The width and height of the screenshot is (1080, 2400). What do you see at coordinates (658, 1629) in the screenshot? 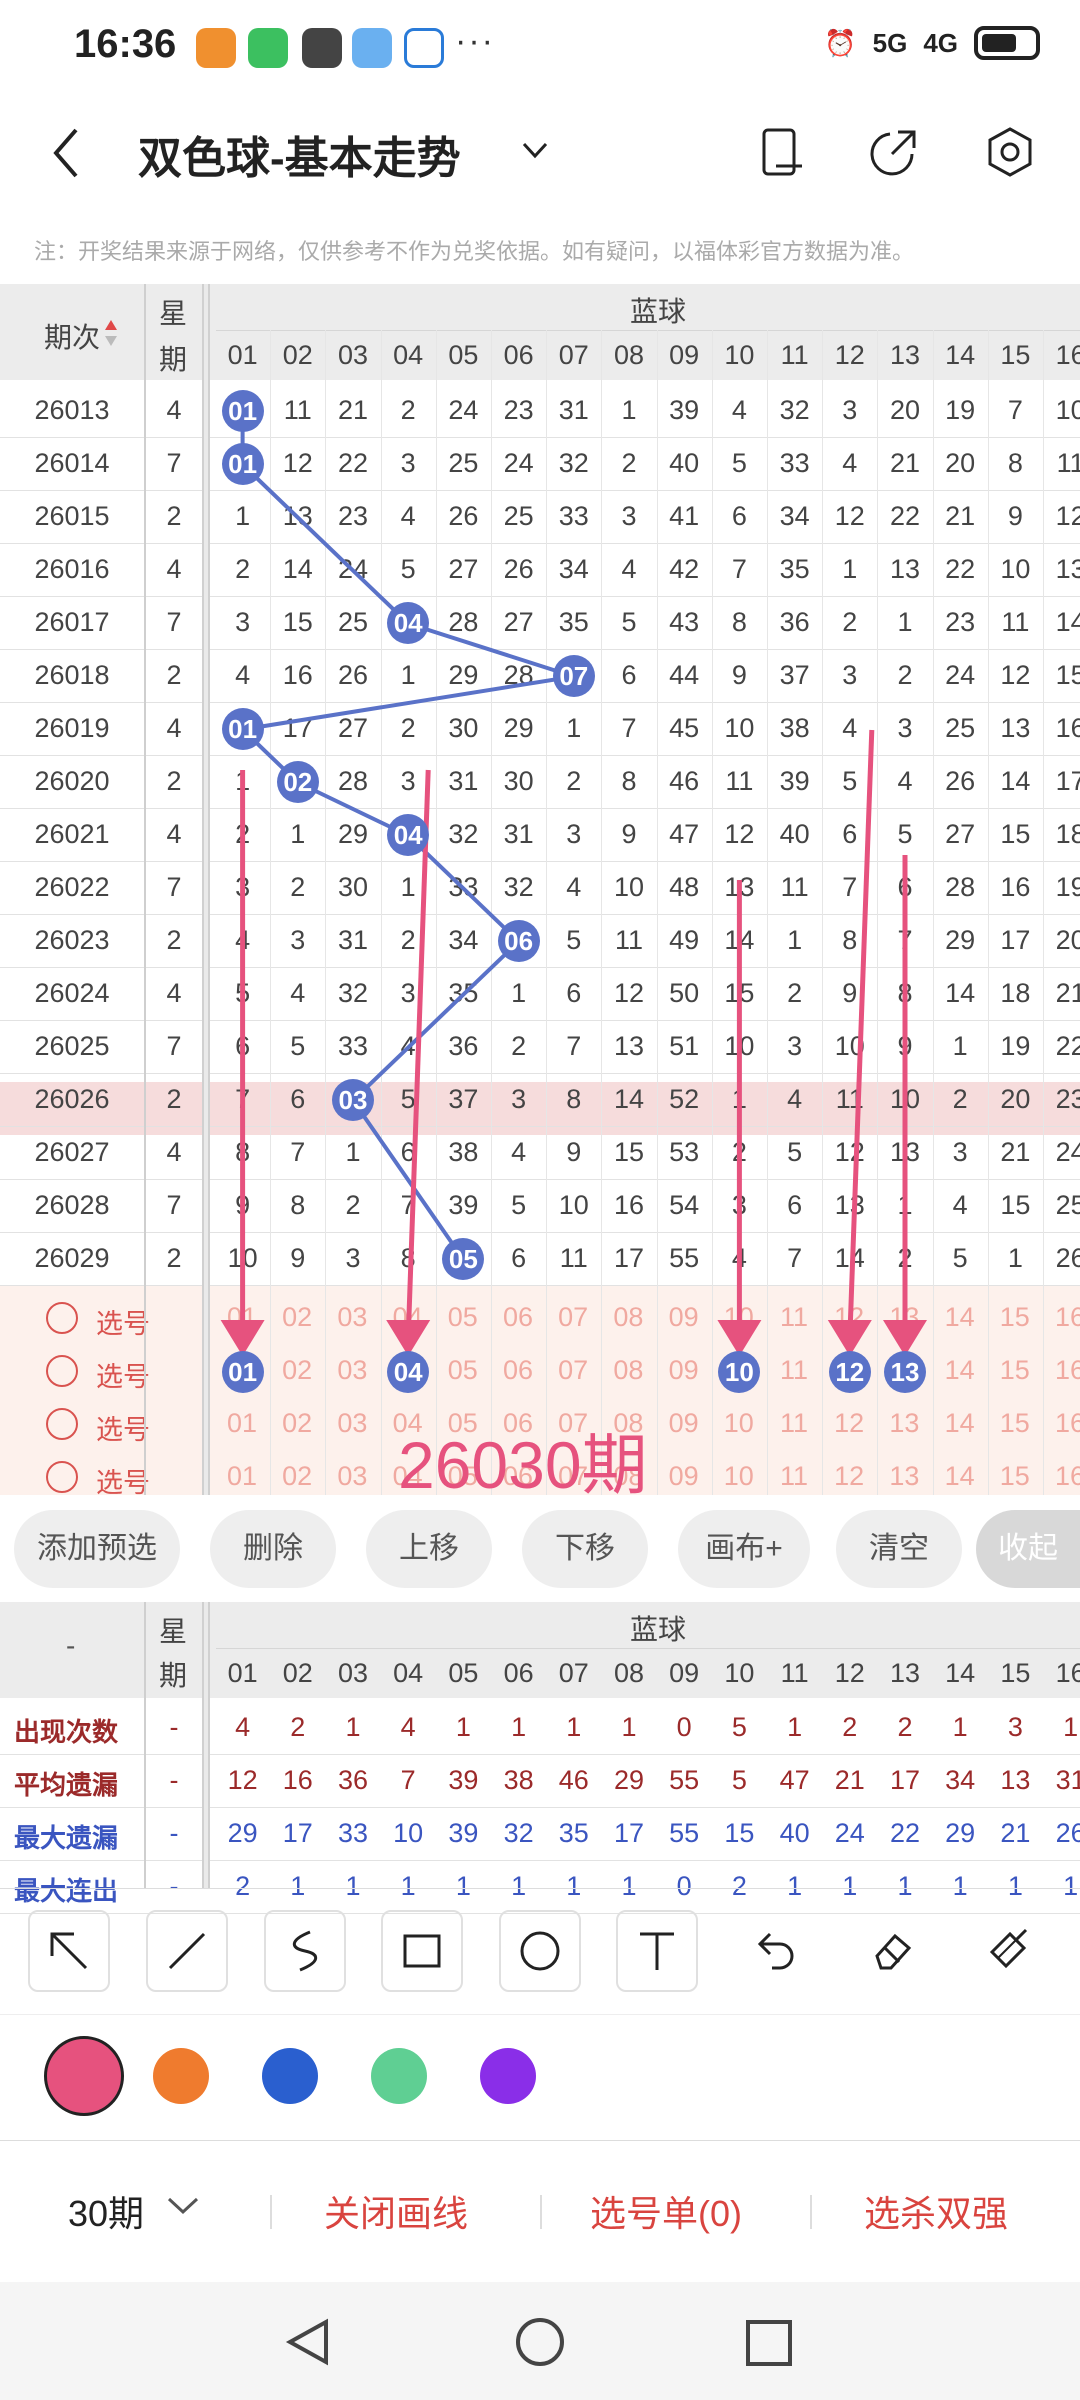
I see `stats-blue-header: 蓝球` at bounding box center [658, 1629].